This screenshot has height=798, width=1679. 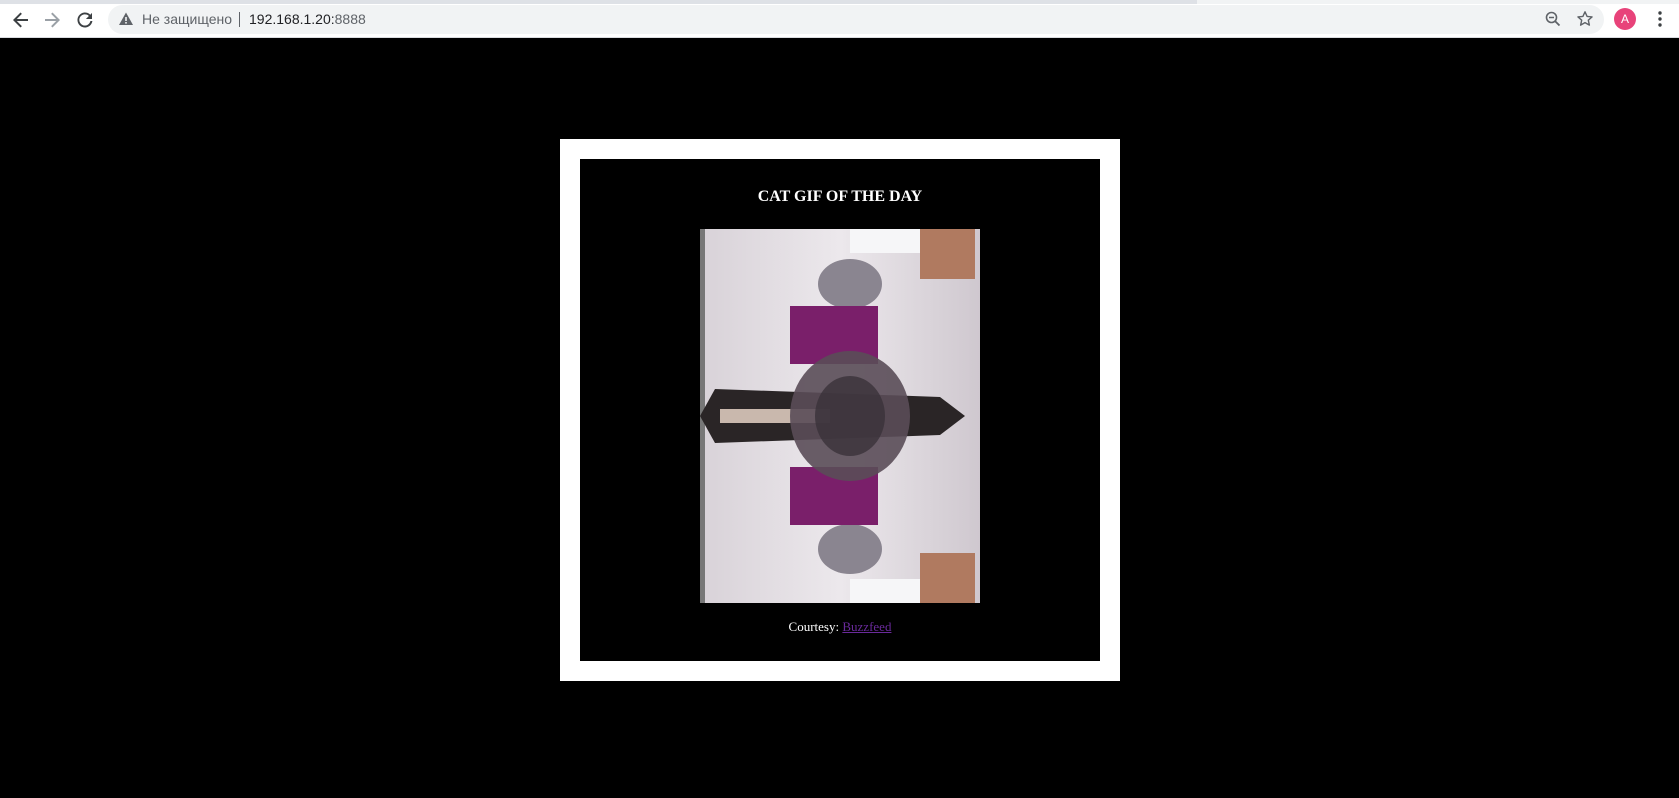 What do you see at coordinates (126, 19) in the screenshot?
I see `warning-triangle-icon` at bounding box center [126, 19].